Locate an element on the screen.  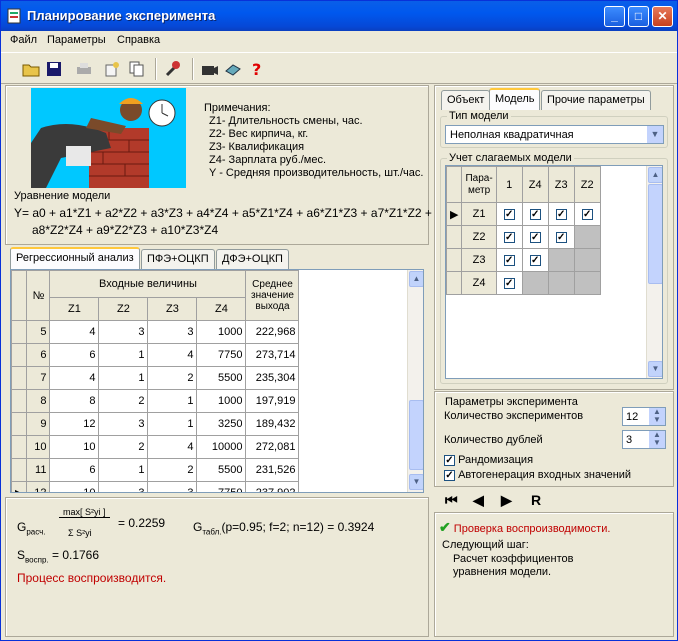
chevron-down-icon: ▼ is located at coordinates (655, 134).